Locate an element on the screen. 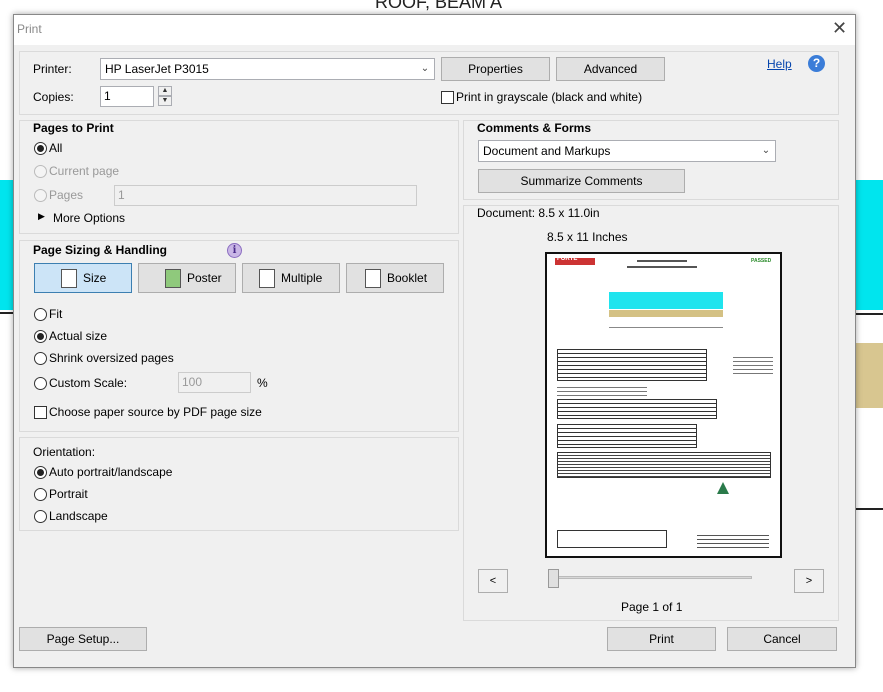 The image size is (883, 692). copies-down-button: ▼ is located at coordinates (165, 101).